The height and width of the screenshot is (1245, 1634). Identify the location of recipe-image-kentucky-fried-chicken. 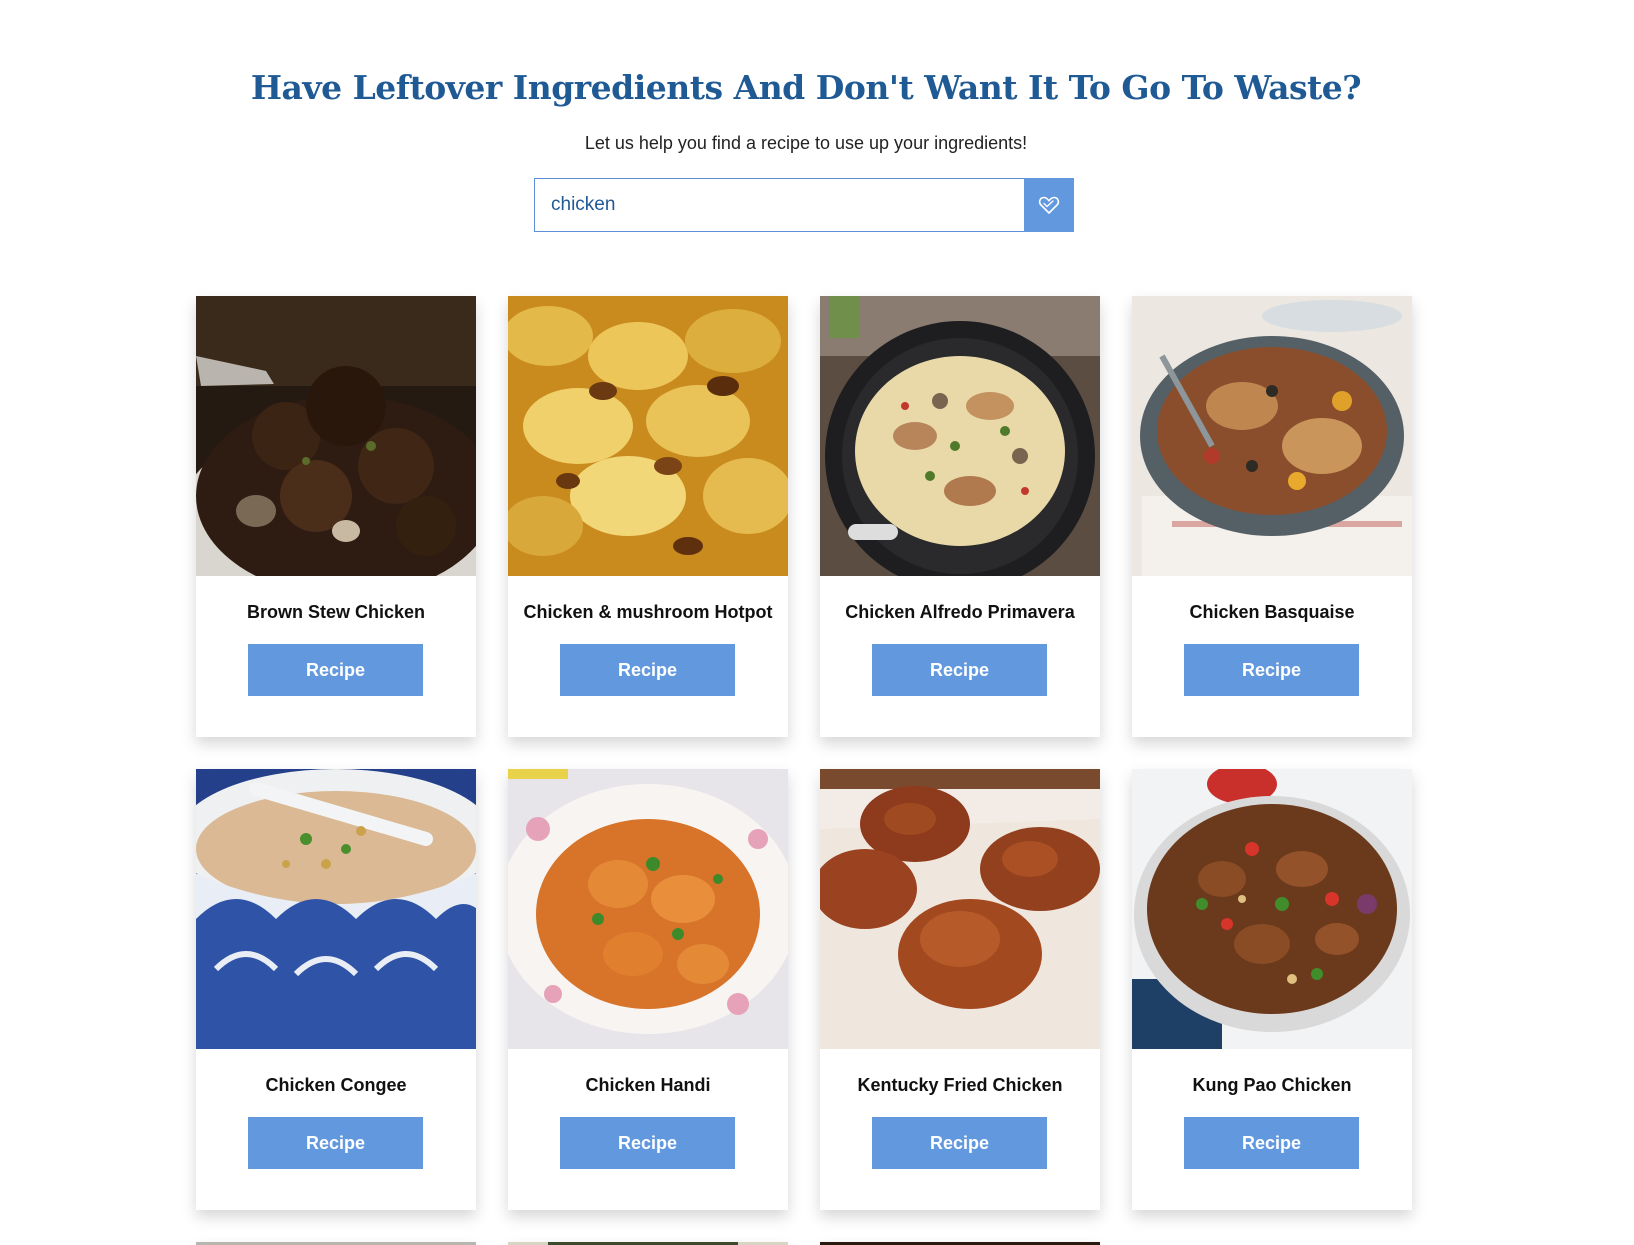
(960, 909).